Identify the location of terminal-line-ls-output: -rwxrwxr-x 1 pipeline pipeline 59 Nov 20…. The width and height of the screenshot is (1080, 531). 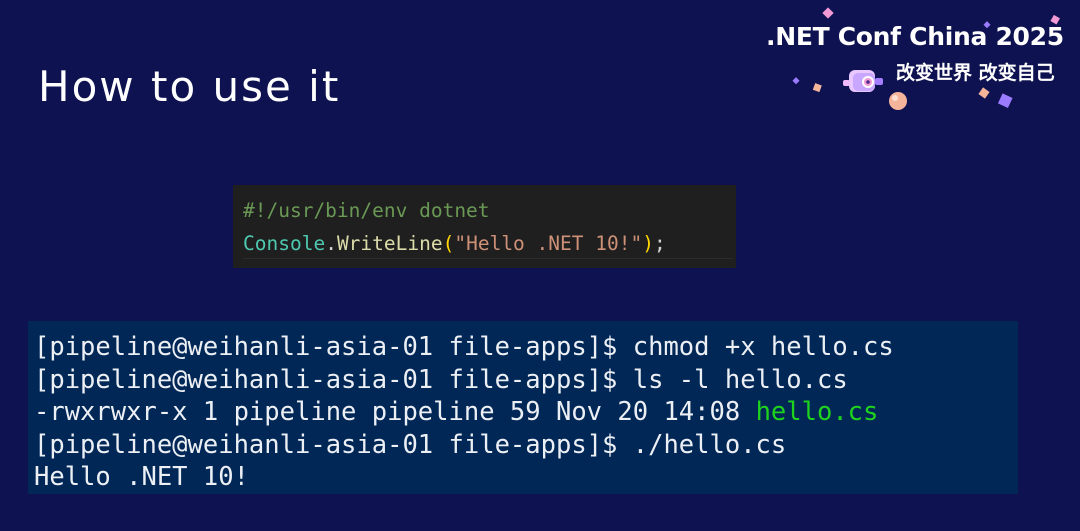
(526, 412).